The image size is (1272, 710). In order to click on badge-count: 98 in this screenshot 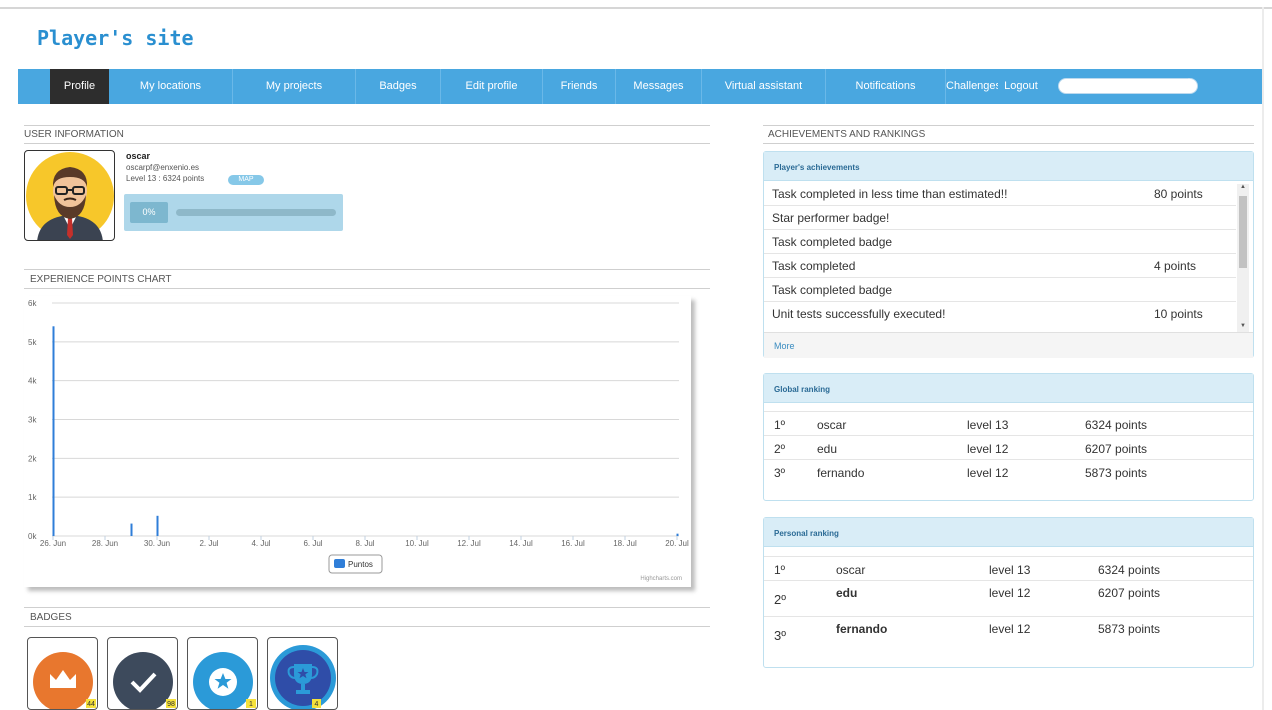, I will do `click(171, 704)`.